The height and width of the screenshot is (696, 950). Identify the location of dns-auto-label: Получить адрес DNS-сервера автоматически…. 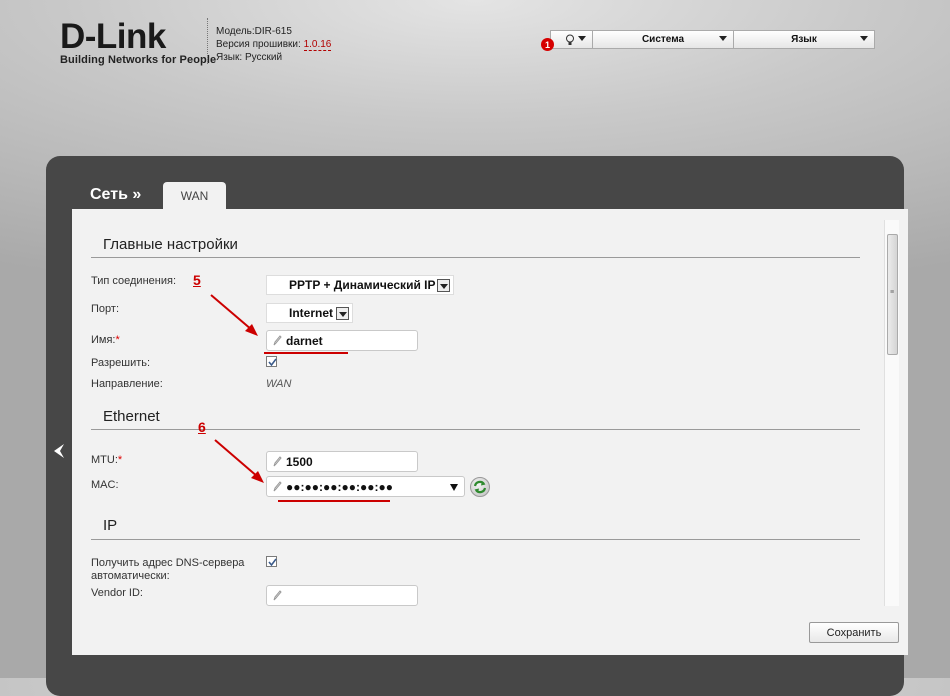
(168, 569).